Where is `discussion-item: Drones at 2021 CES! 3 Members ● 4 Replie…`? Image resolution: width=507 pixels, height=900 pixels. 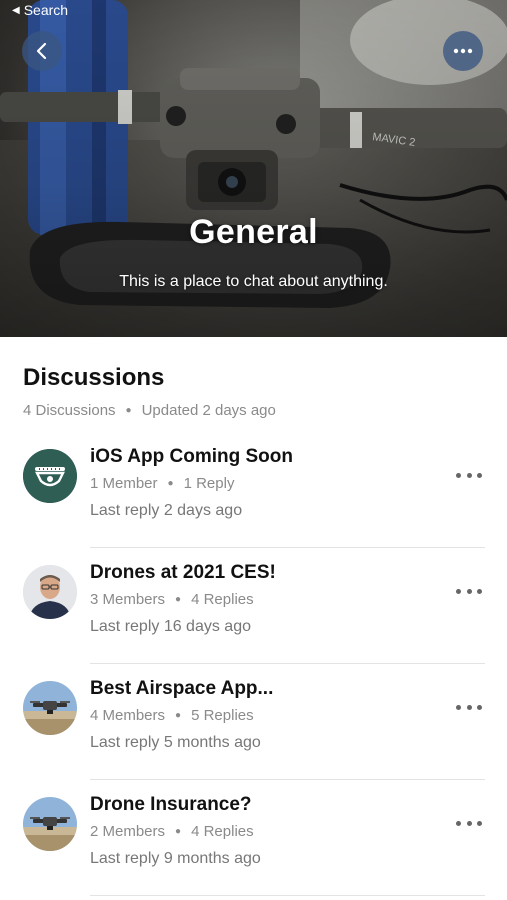
discussion-item: Drones at 2021 CES! 3 Members ● 4 Replie… is located at coordinates (253, 606).